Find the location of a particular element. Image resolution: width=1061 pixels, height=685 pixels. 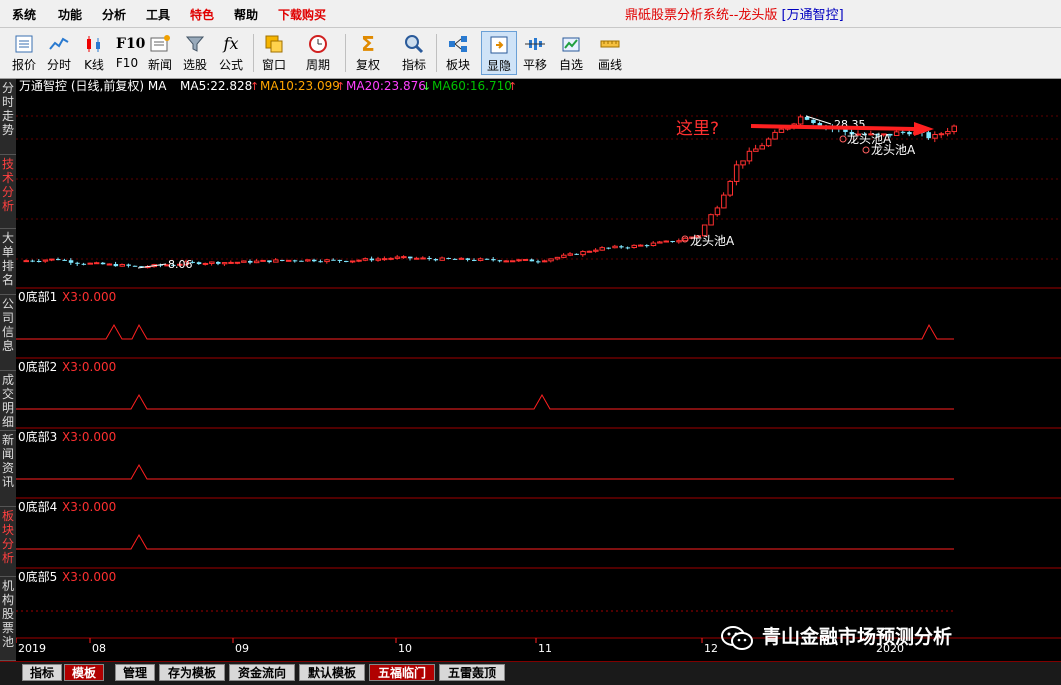

stock-picker-icon is located at coordinates (195, 44).